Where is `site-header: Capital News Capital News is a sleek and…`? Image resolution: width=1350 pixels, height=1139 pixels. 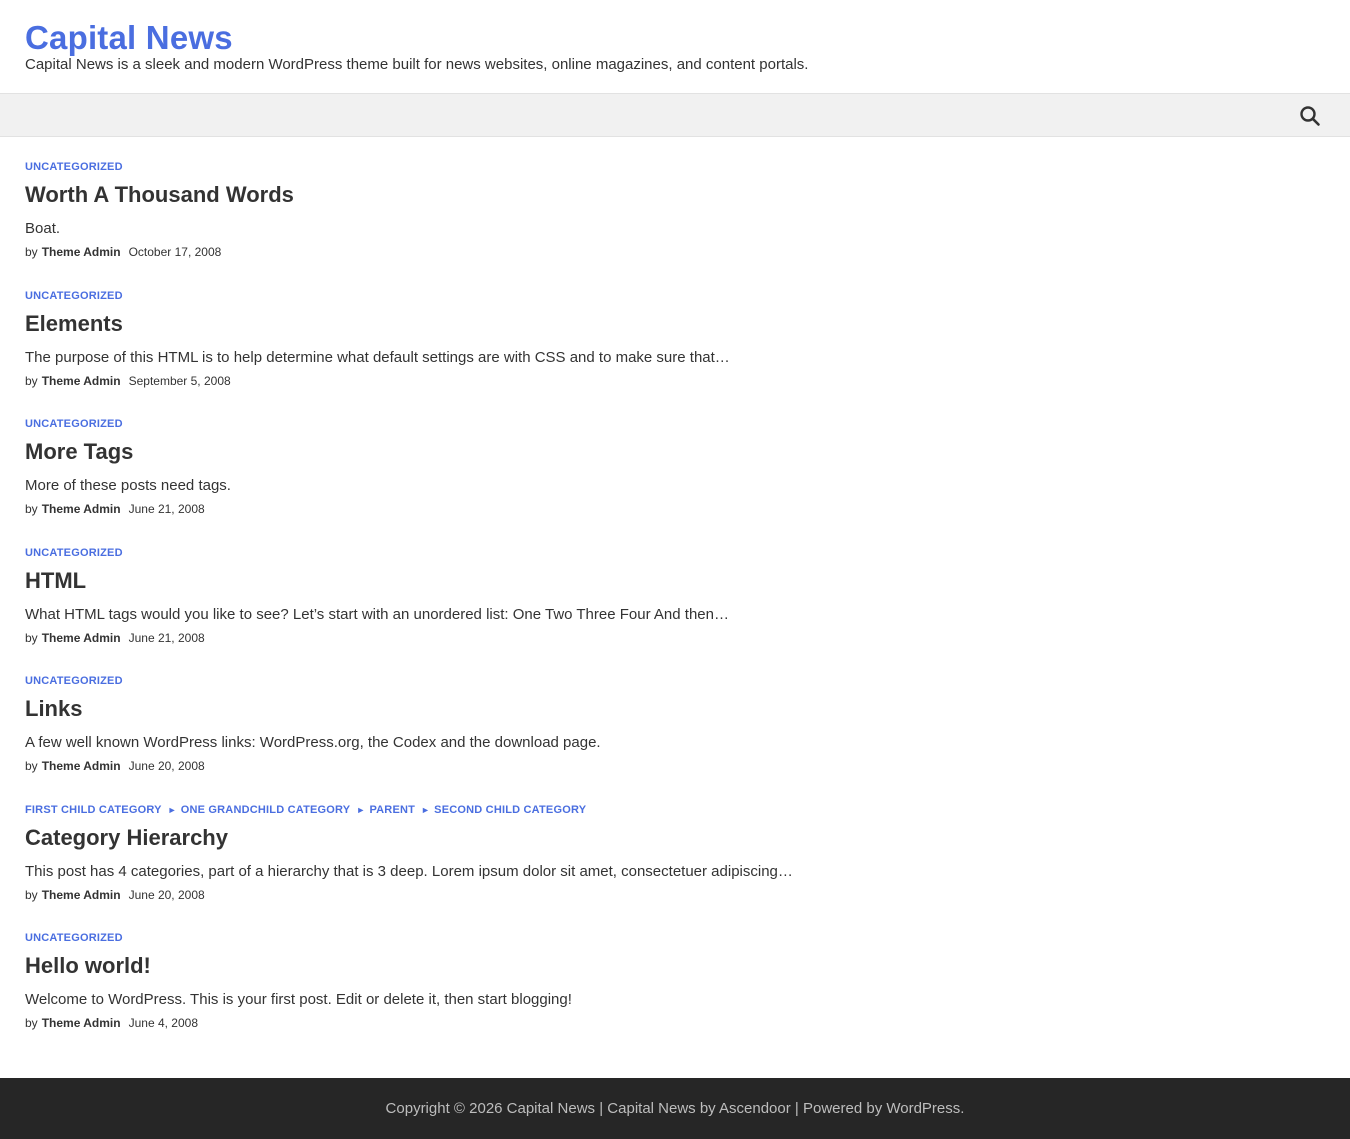 site-header: Capital News Capital News is a sleek and… is located at coordinates (675, 46).